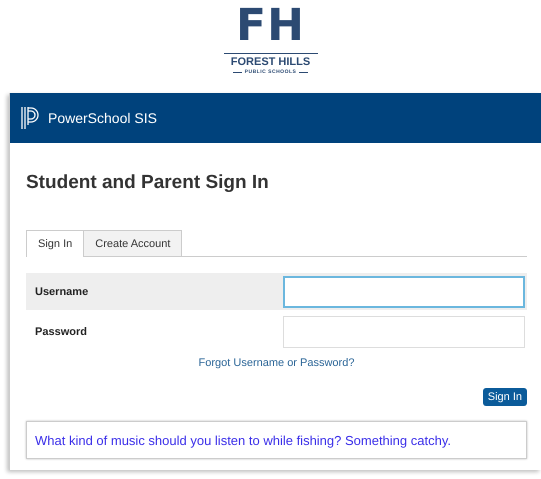 The width and height of the screenshot is (541, 479). I want to click on page-title: Student and Parent Sign In, so click(148, 183).